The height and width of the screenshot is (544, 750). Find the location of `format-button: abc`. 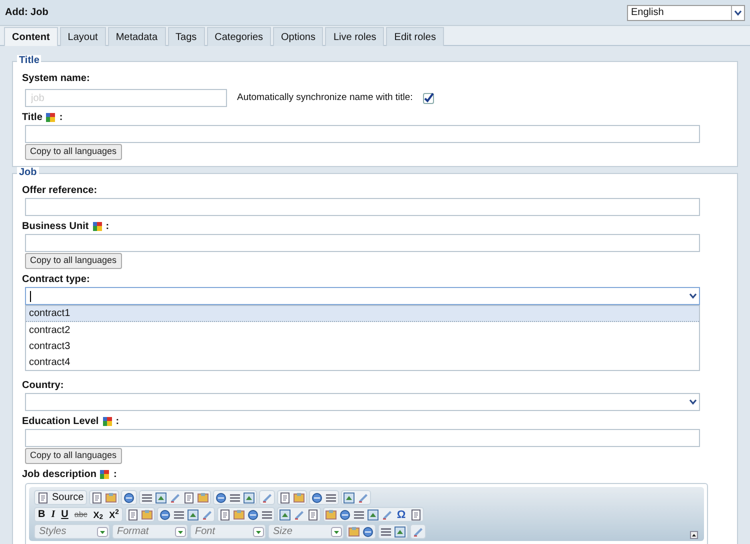

format-button: abc is located at coordinates (81, 514).